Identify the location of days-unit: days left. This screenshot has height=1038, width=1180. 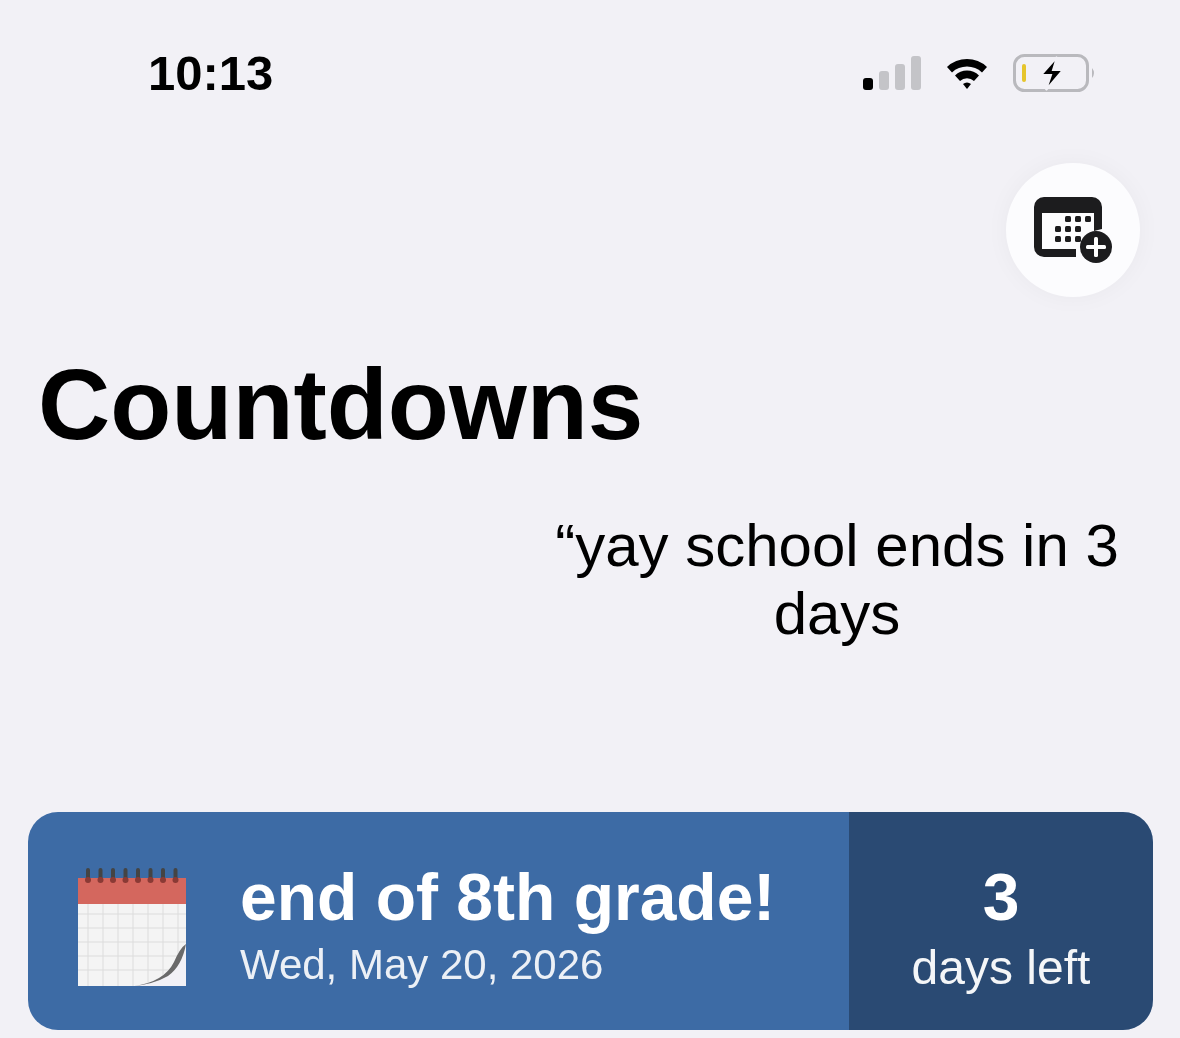
(1001, 968).